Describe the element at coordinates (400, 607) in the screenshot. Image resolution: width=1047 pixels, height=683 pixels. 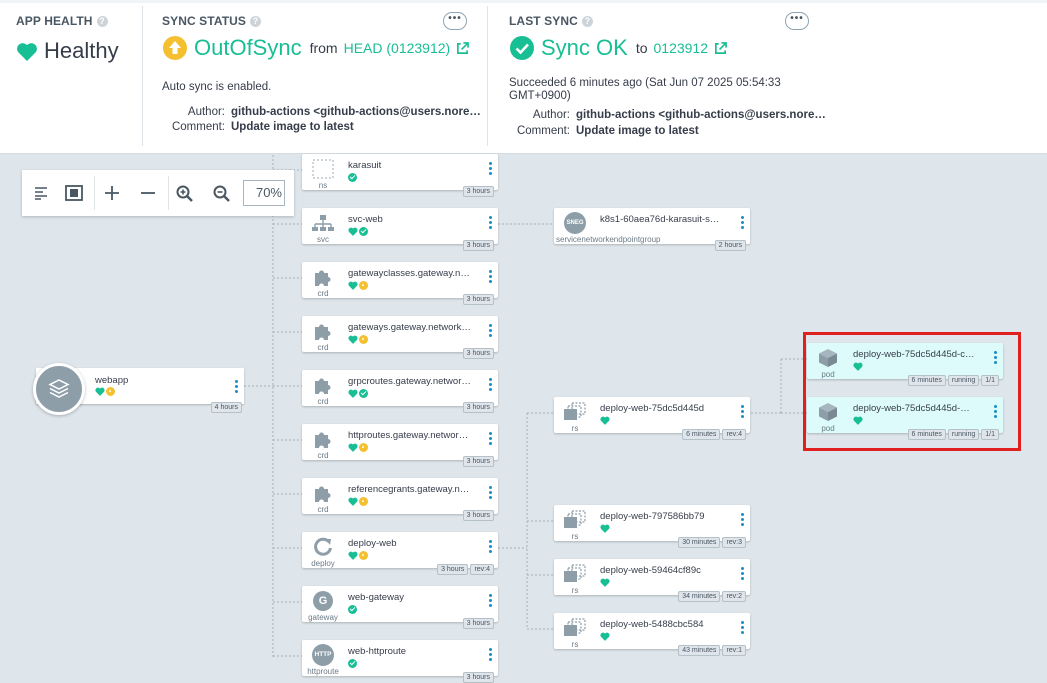
I see `resource-node-gateway: G gateway web-gateway 3 hours` at that location.